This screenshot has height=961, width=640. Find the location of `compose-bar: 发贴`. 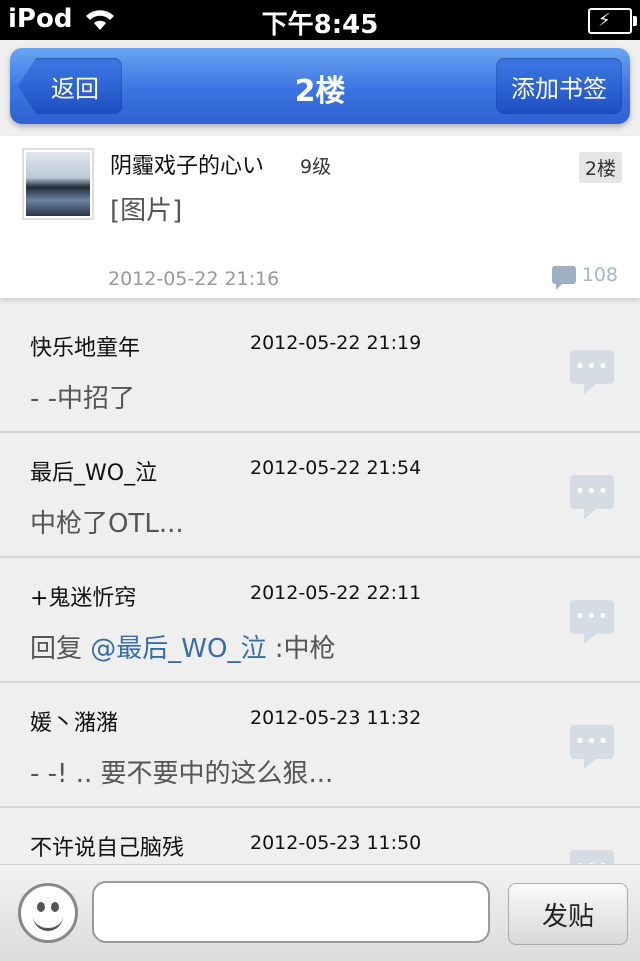

compose-bar: 发贴 is located at coordinates (320, 912).